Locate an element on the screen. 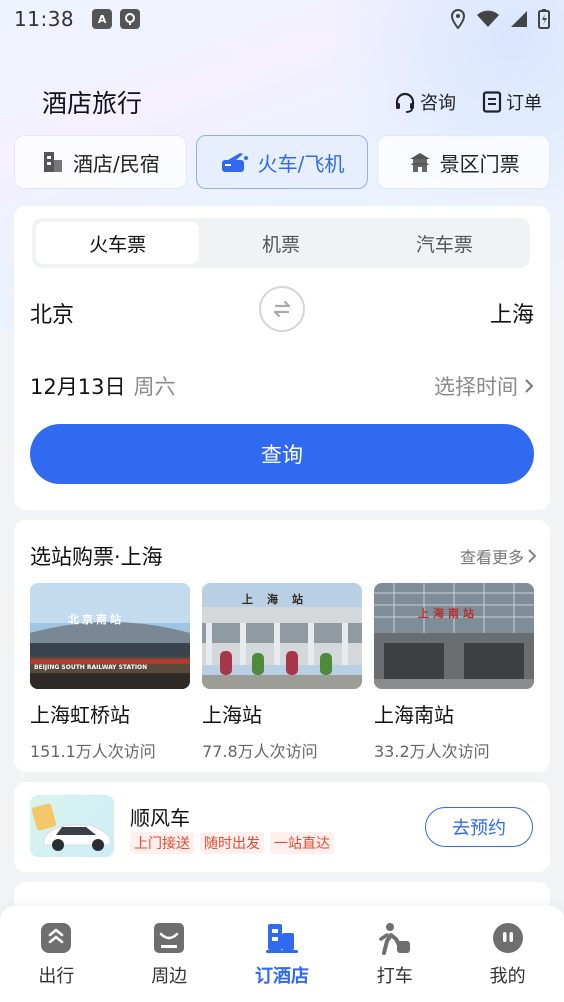 The image size is (564, 1002). station-card: 上海南站 上海南站 33.2万人次访问 is located at coordinates (454, 672).